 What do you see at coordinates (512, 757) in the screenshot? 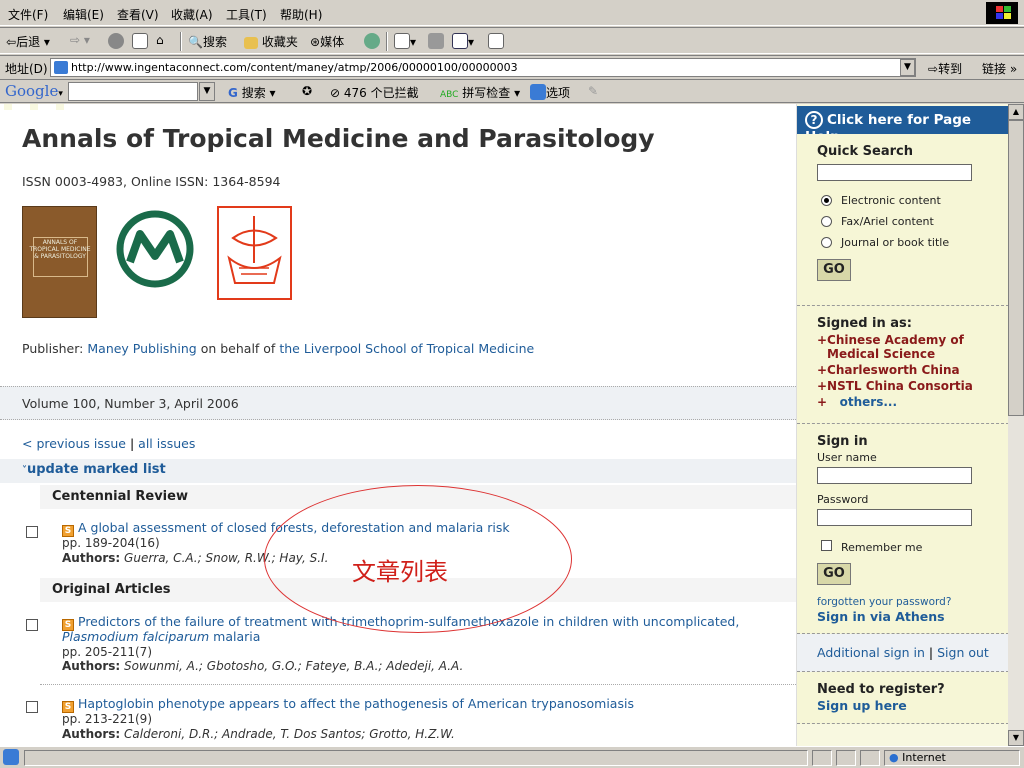
I see `status-bar: ● Internet` at bounding box center [512, 757].